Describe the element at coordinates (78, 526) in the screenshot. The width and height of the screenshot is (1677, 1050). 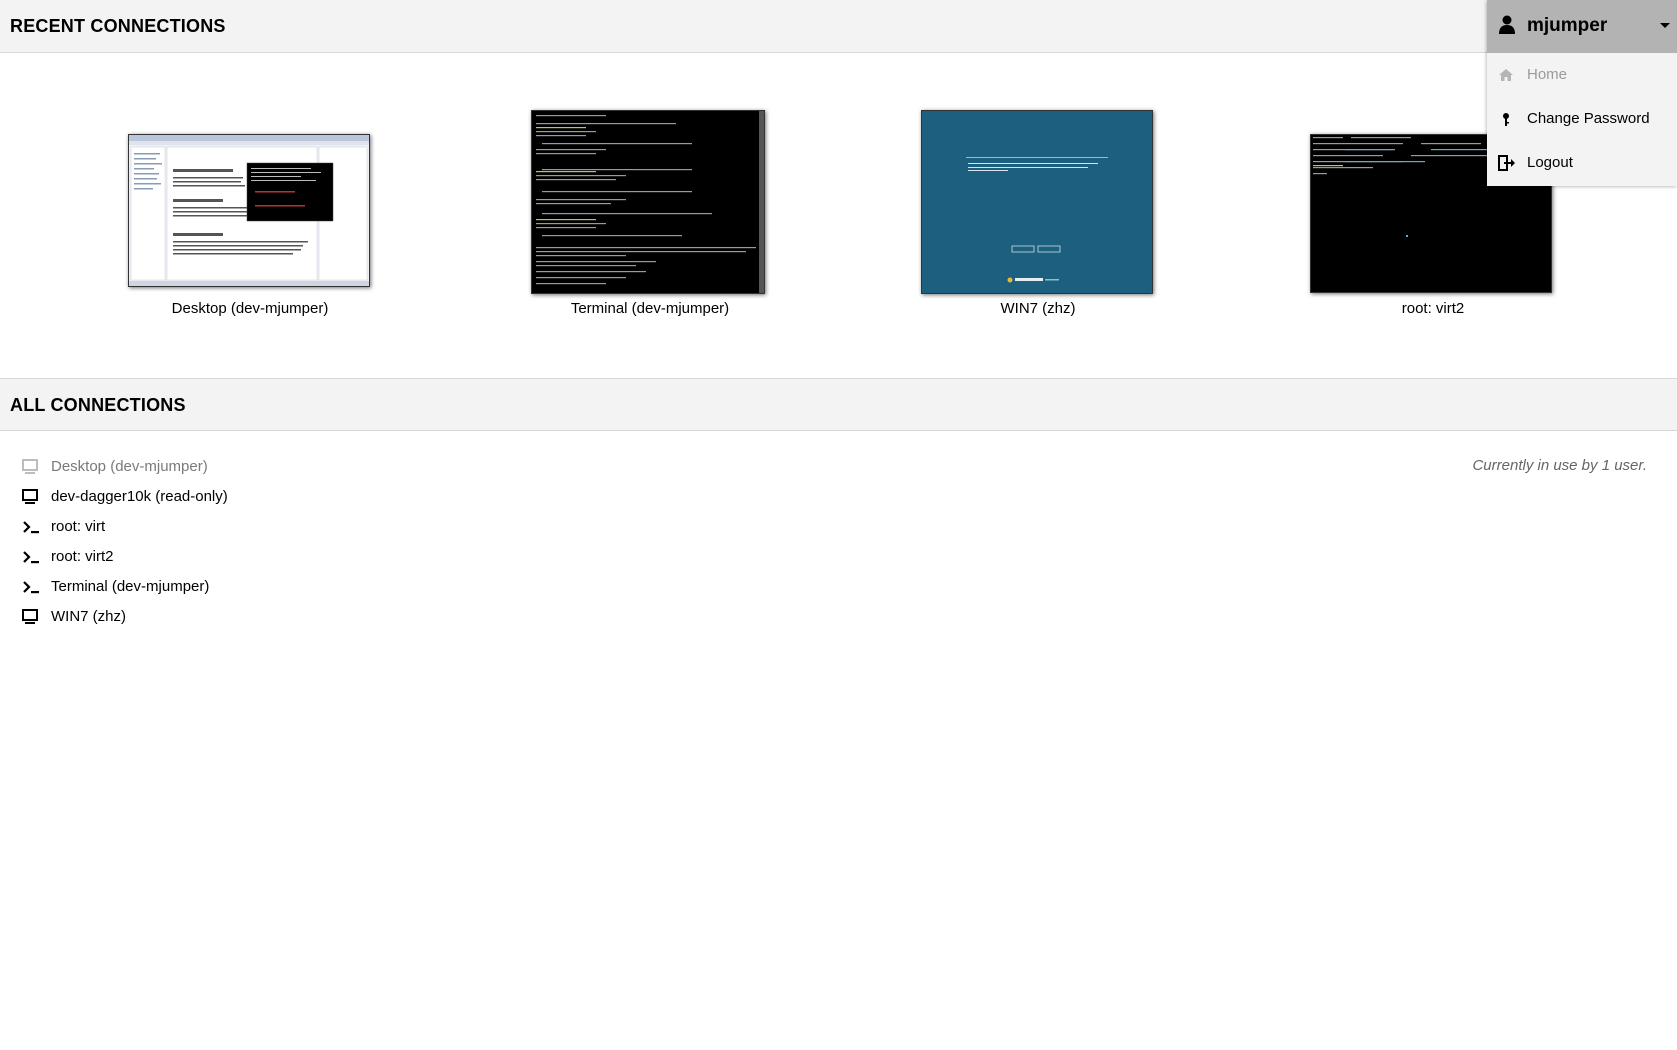
I see `connection-label: root: virt` at that location.